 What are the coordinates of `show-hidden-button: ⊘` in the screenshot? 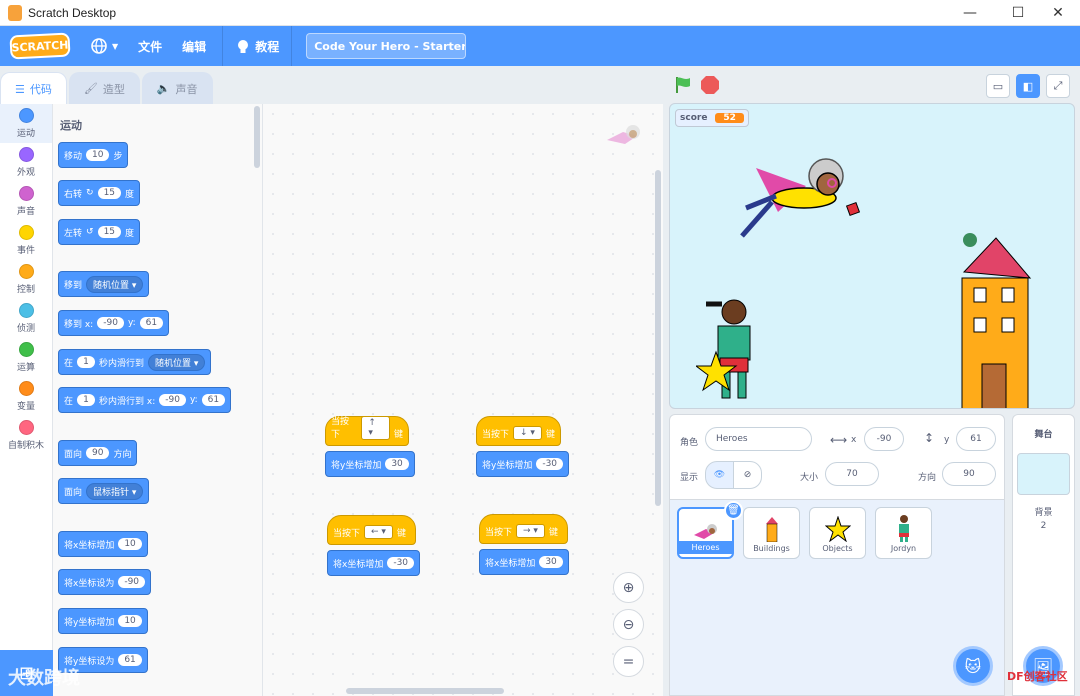 It's located at (747, 475).